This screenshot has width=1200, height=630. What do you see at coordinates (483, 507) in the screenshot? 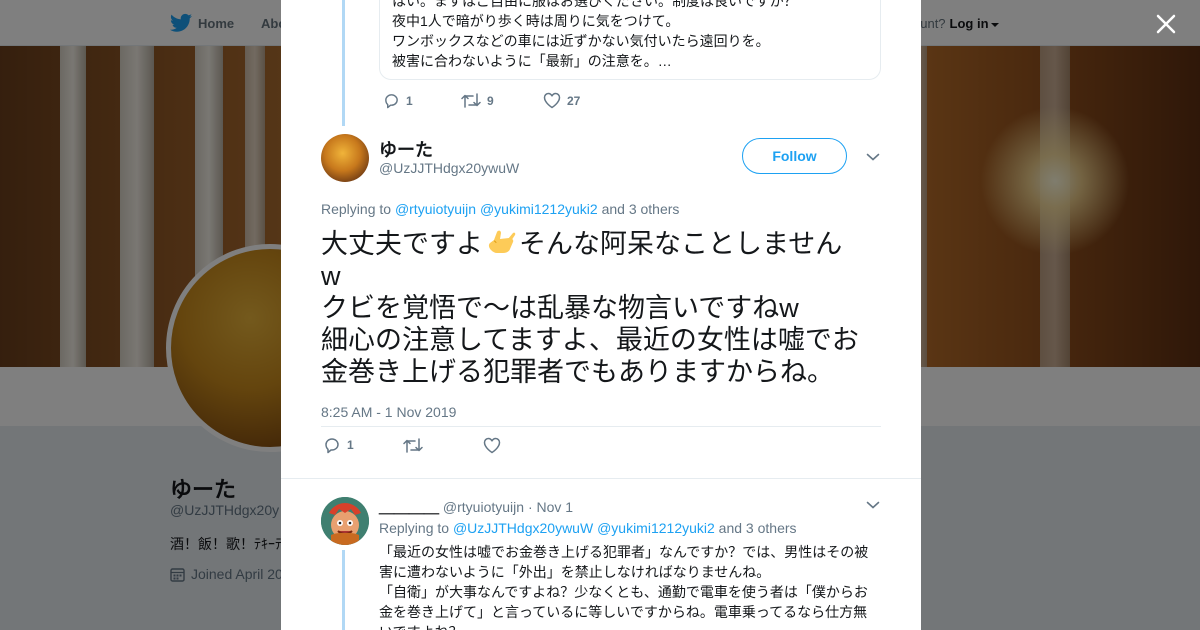
I see `reply-tweet-handle: @rtyuiotyuijn` at bounding box center [483, 507].